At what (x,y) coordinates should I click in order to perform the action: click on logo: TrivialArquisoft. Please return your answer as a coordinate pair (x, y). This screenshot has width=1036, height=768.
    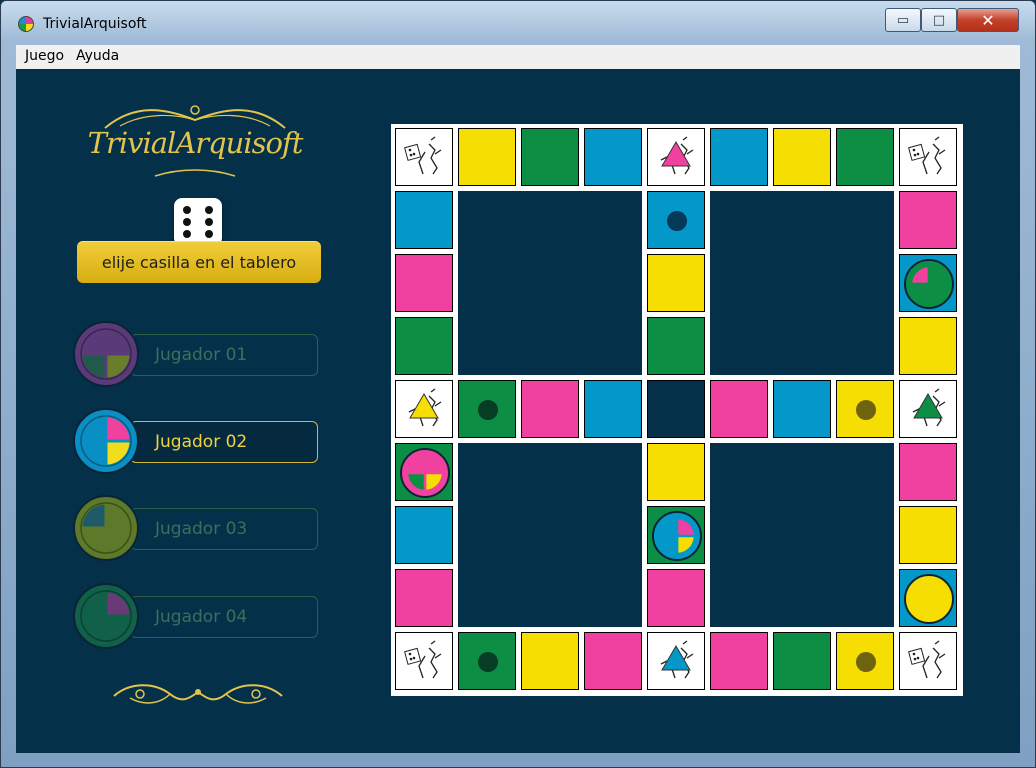
    Looking at the image, I should click on (195, 141).